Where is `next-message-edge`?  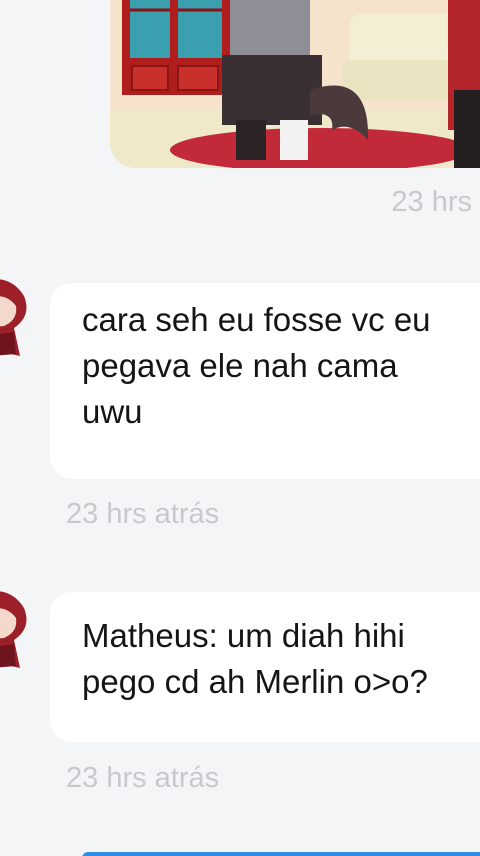 next-message-edge is located at coordinates (281, 854).